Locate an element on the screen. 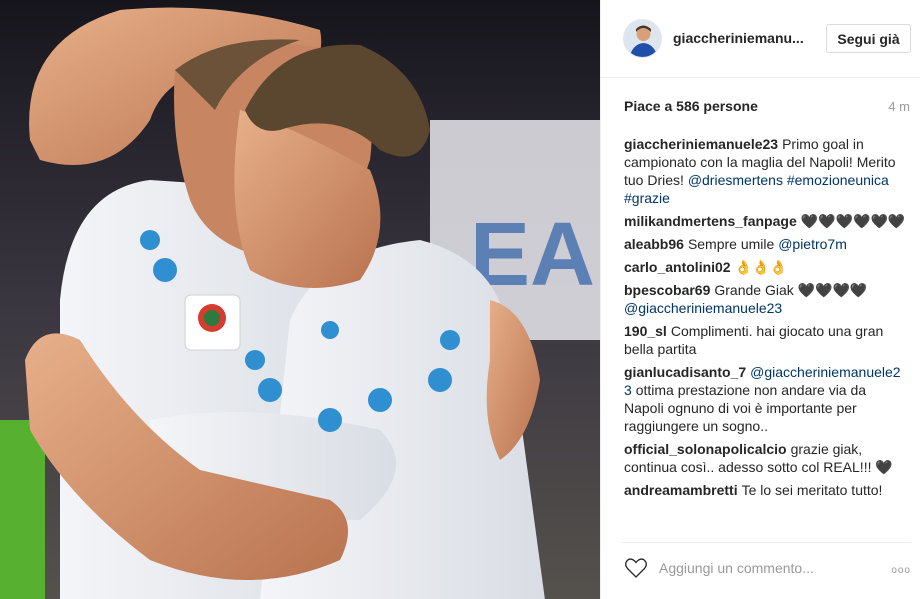 This screenshot has width=920, height=599. comment-username: gianlucadisanto_7 is located at coordinates (685, 372).